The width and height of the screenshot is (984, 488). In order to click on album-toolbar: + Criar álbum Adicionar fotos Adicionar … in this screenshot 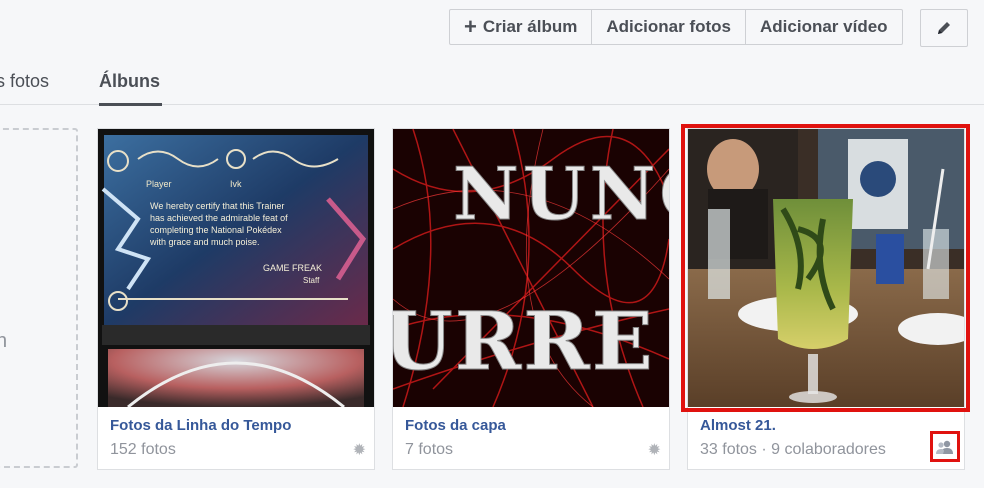, I will do `click(676, 27)`.